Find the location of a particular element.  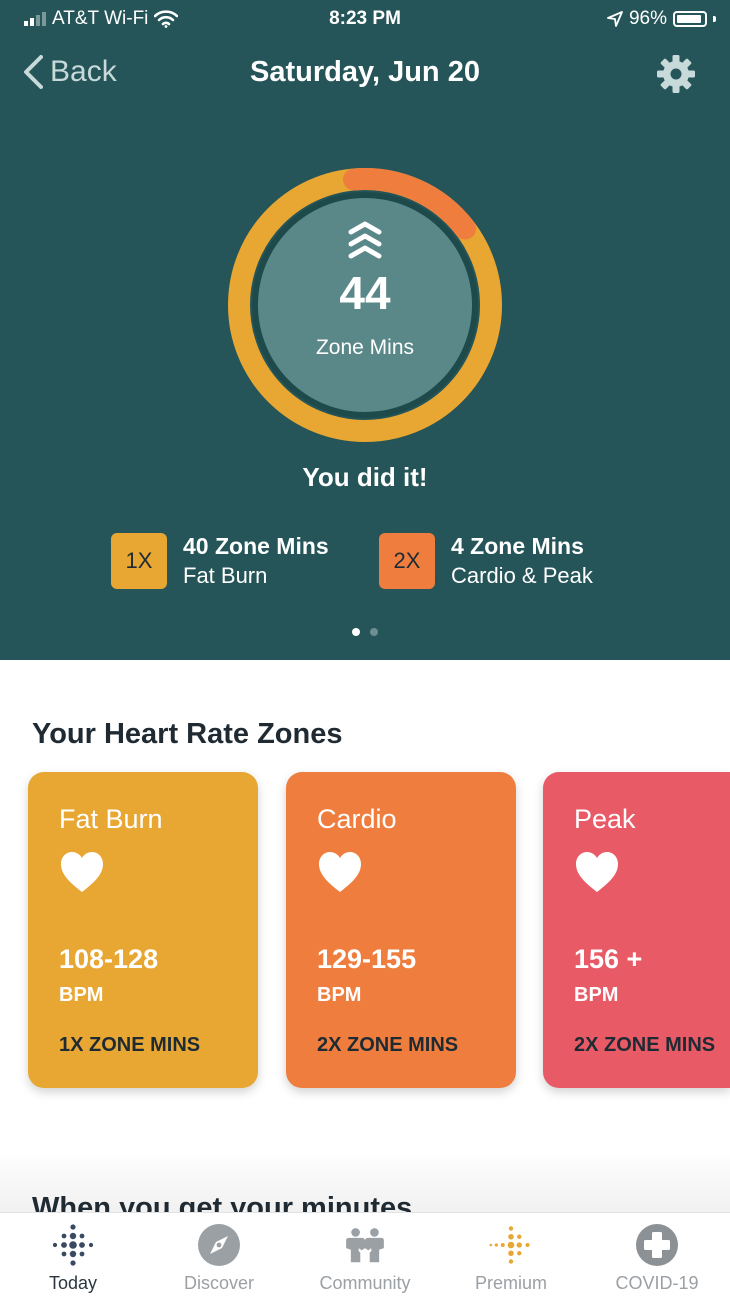

page-indicator is located at coordinates (365, 632).